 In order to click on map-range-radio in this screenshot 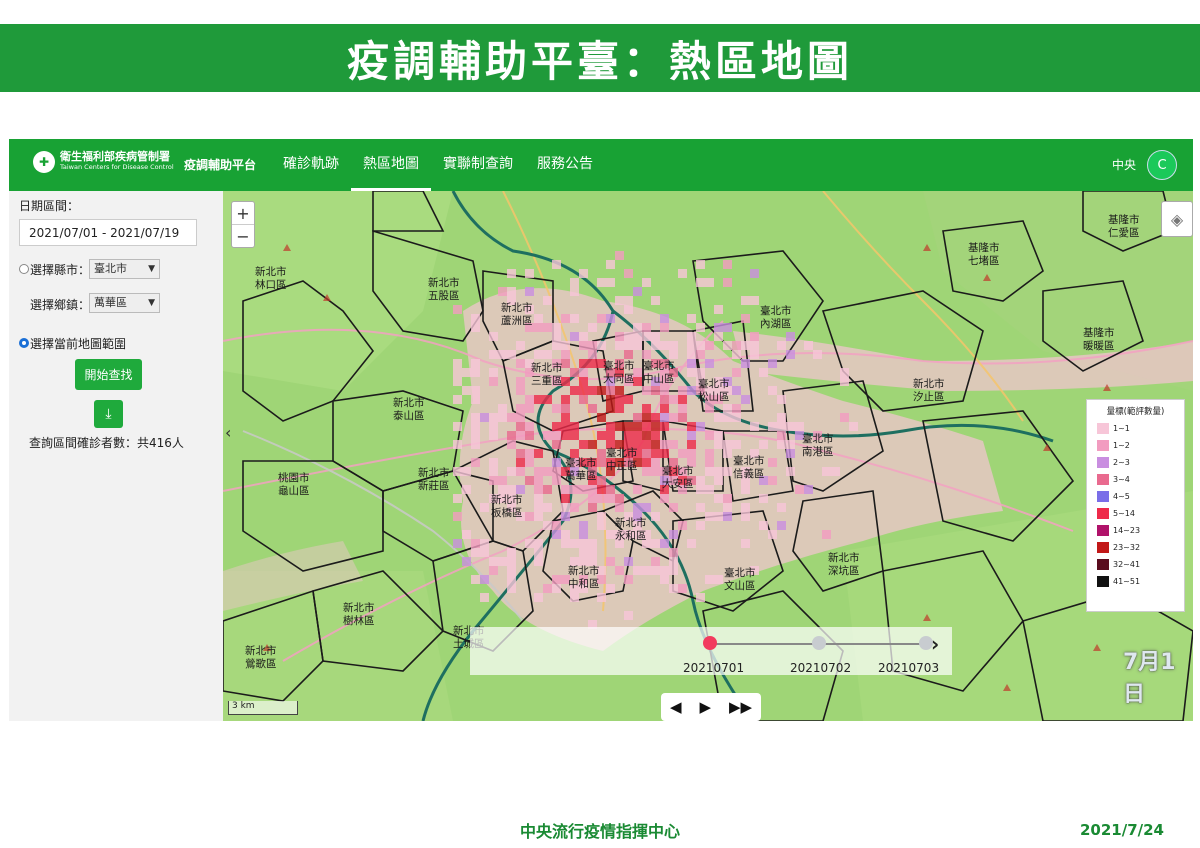, I will do `click(24, 343)`.